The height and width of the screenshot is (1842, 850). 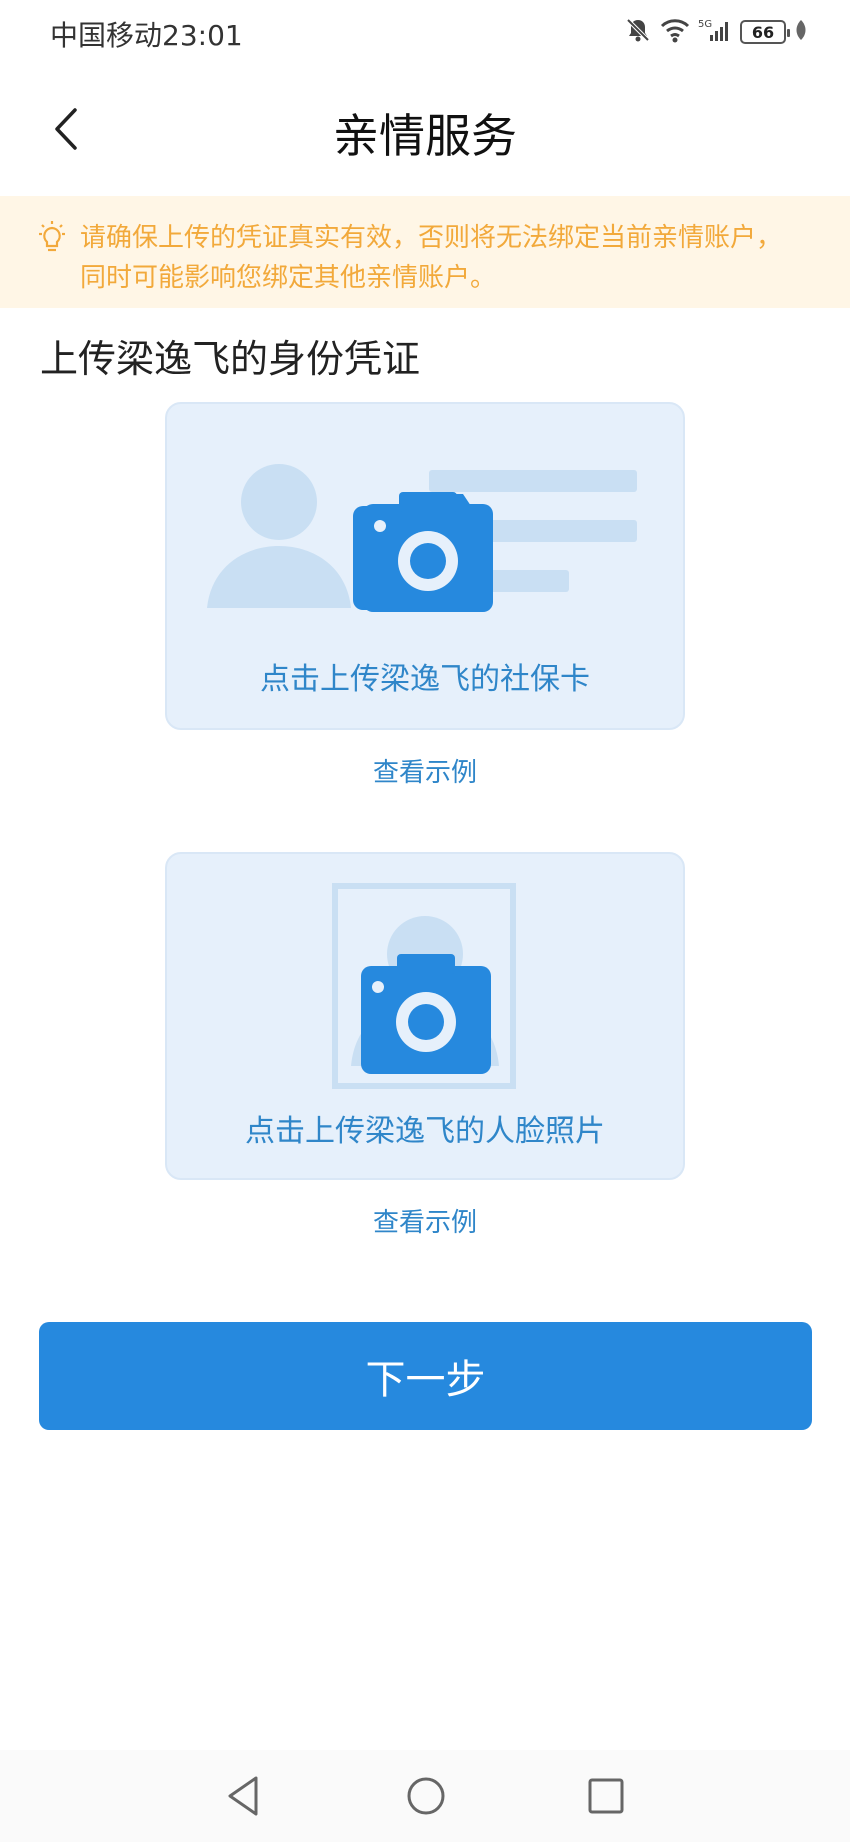 I want to click on carrier-time: 中国移动23:01, so click(x=146, y=35).